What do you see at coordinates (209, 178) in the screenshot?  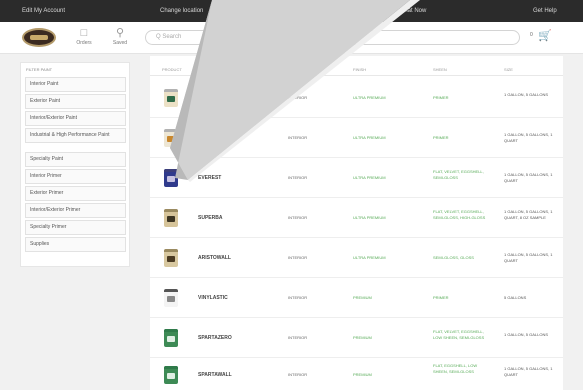 I see `product-name: EVEREST` at bounding box center [209, 178].